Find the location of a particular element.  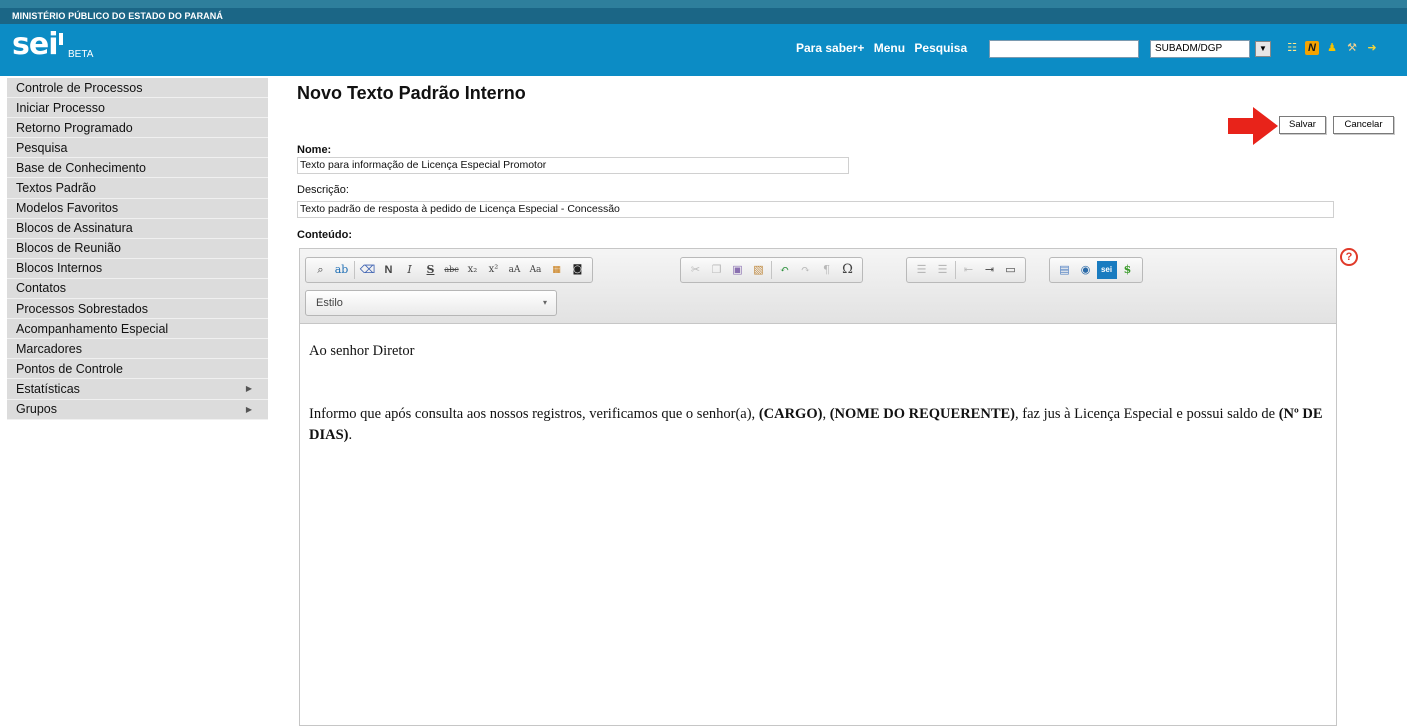

link-icon: ◉ is located at coordinates (1086, 270).